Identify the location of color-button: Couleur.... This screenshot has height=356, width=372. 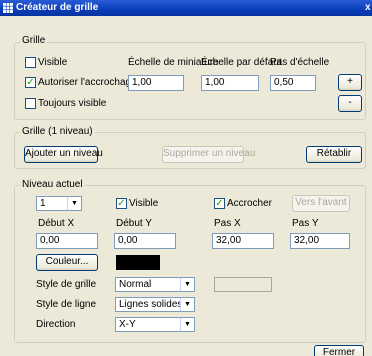
(67, 262).